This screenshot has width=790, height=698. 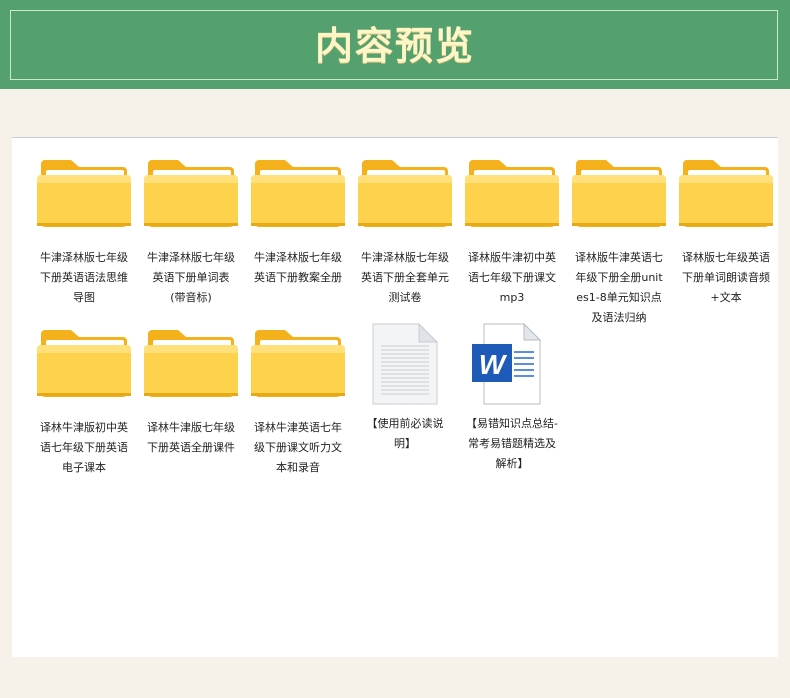 I want to click on item-label: 译林版牛津英语七年级下册全册unites1-8单元知识点及语法归纳, so click(x=619, y=287).